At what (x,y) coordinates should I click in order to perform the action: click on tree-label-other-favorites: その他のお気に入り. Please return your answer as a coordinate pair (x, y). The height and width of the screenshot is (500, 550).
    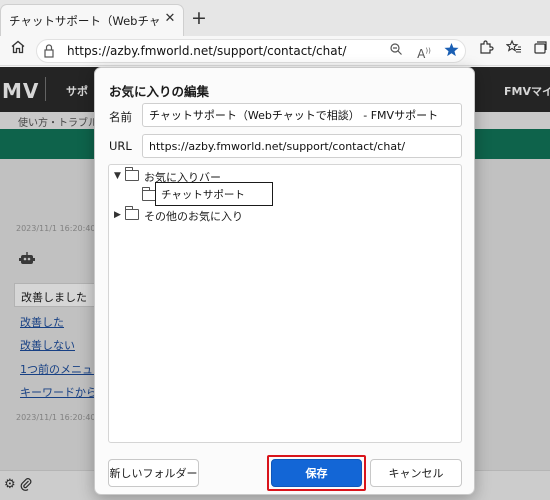
    Looking at the image, I should click on (193, 216).